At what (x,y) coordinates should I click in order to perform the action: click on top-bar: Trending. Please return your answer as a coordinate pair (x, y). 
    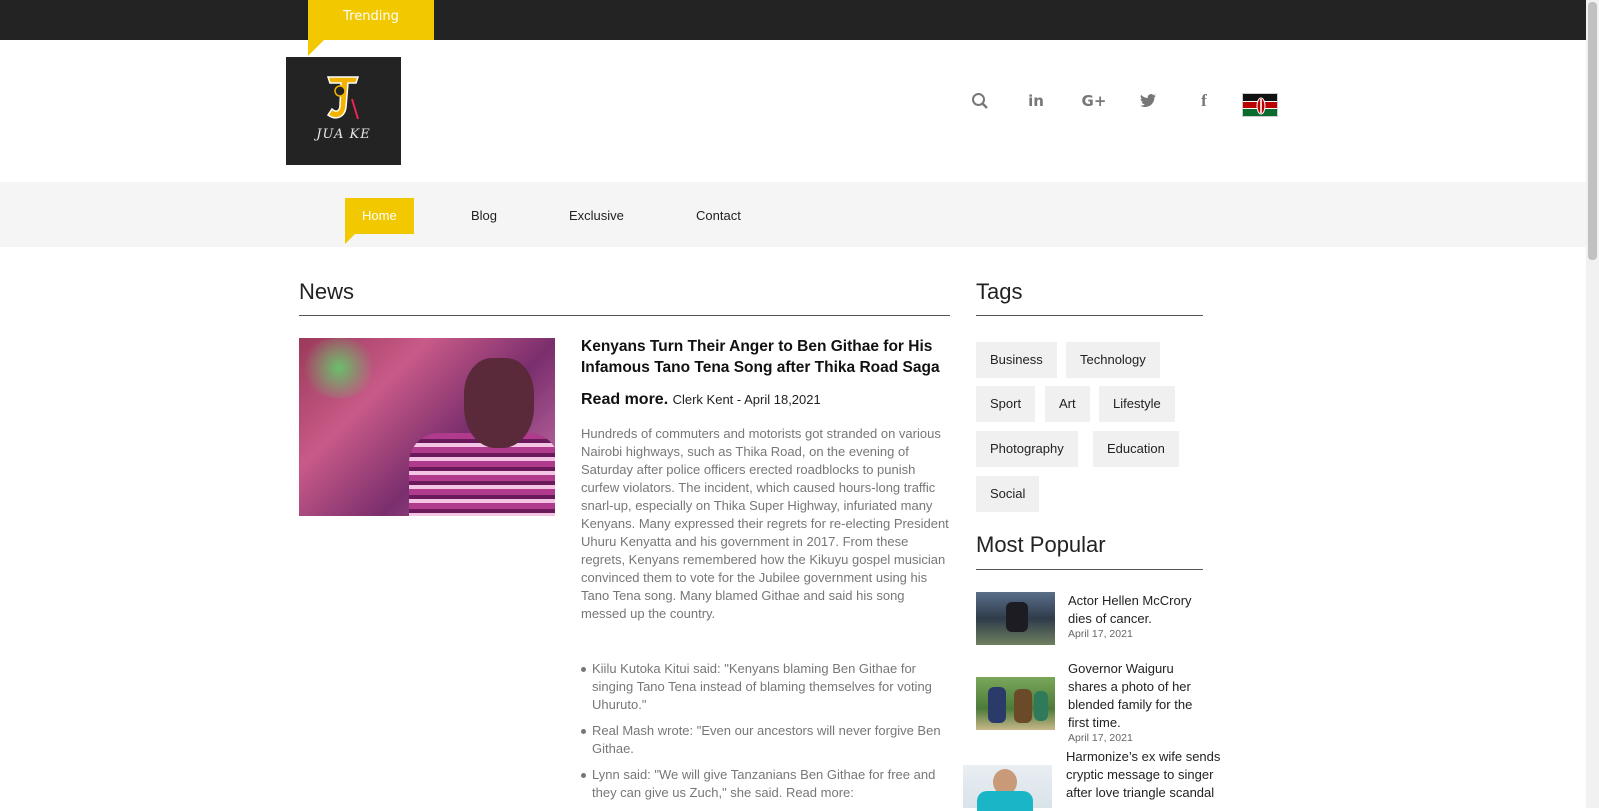
    Looking at the image, I should click on (793, 28).